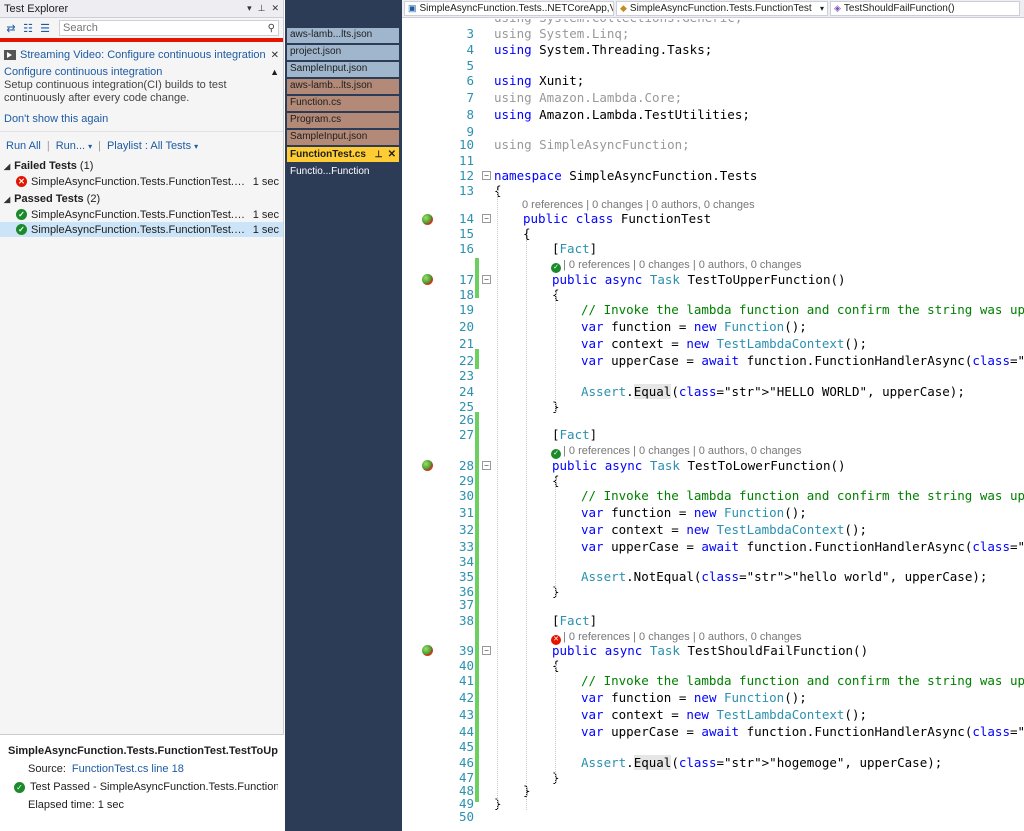 This screenshot has width=1024, height=831. Describe the element at coordinates (466, 279) in the screenshot. I see `line-number: 17` at that location.